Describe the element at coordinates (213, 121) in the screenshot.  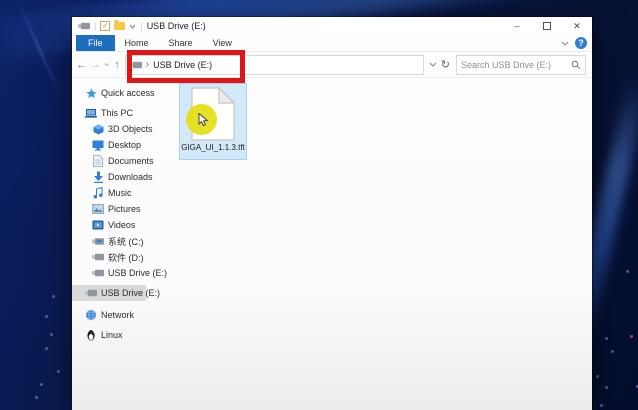
I see `file-item-giga-ui: GIGA_UI_1.1.3.tft` at that location.